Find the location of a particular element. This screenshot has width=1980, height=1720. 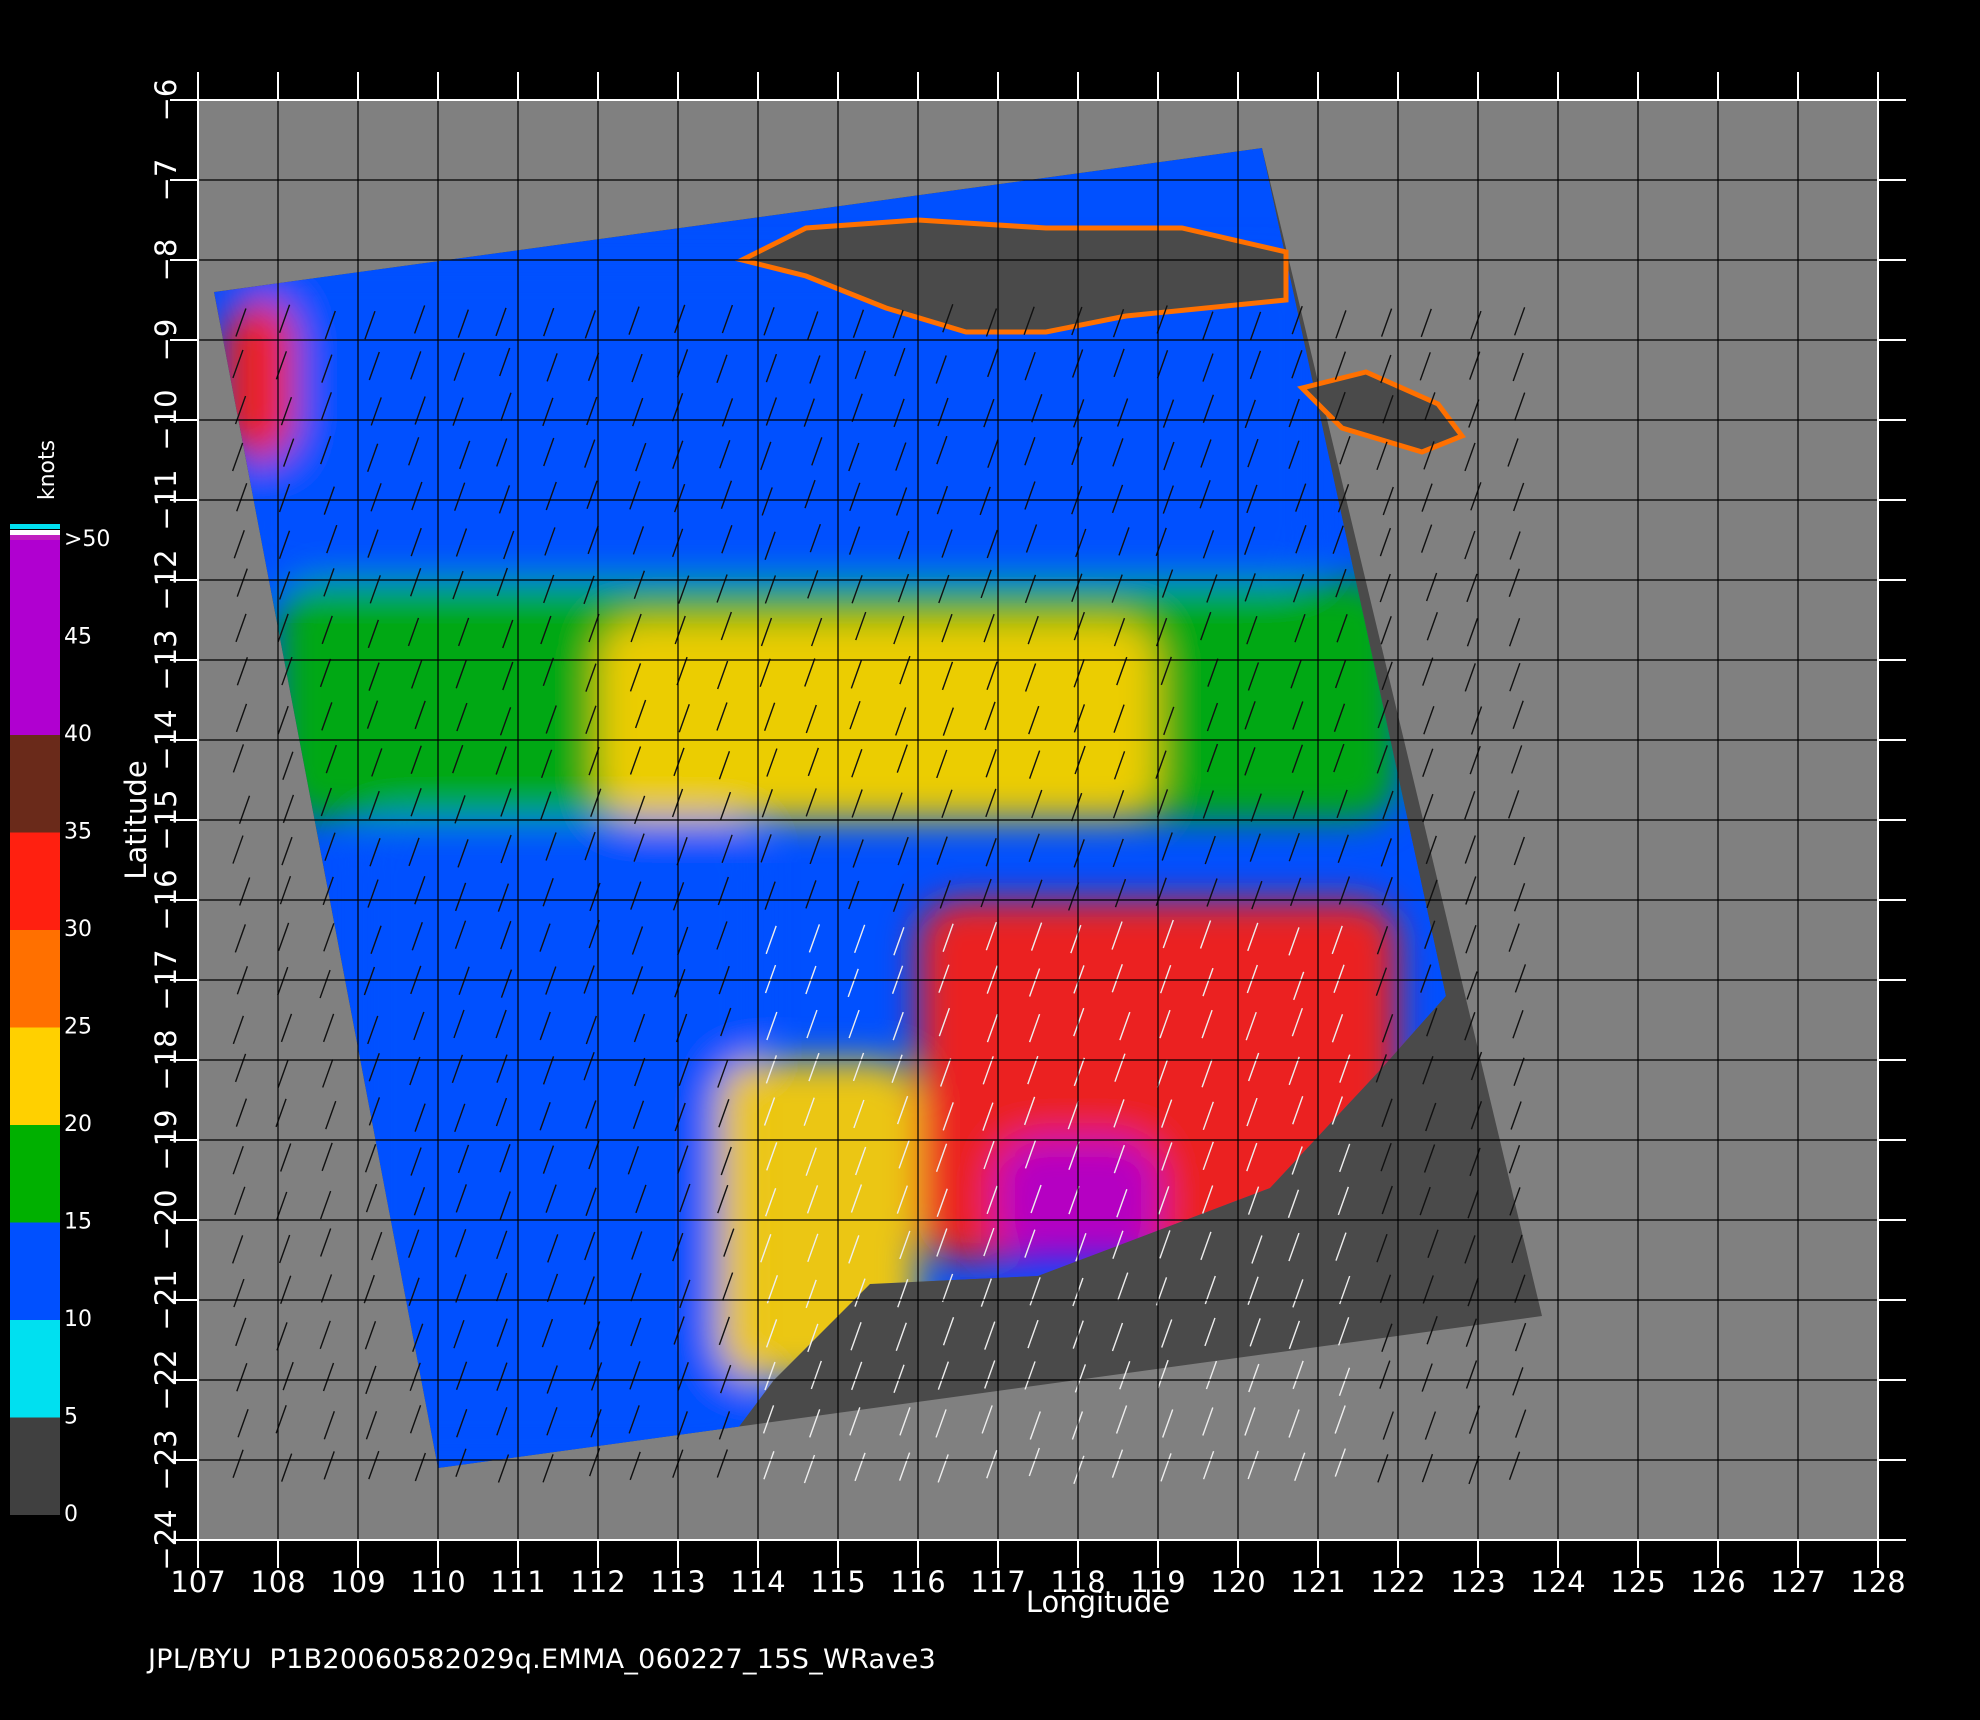

colorbar-label-1: 5 is located at coordinates (71, 1417).